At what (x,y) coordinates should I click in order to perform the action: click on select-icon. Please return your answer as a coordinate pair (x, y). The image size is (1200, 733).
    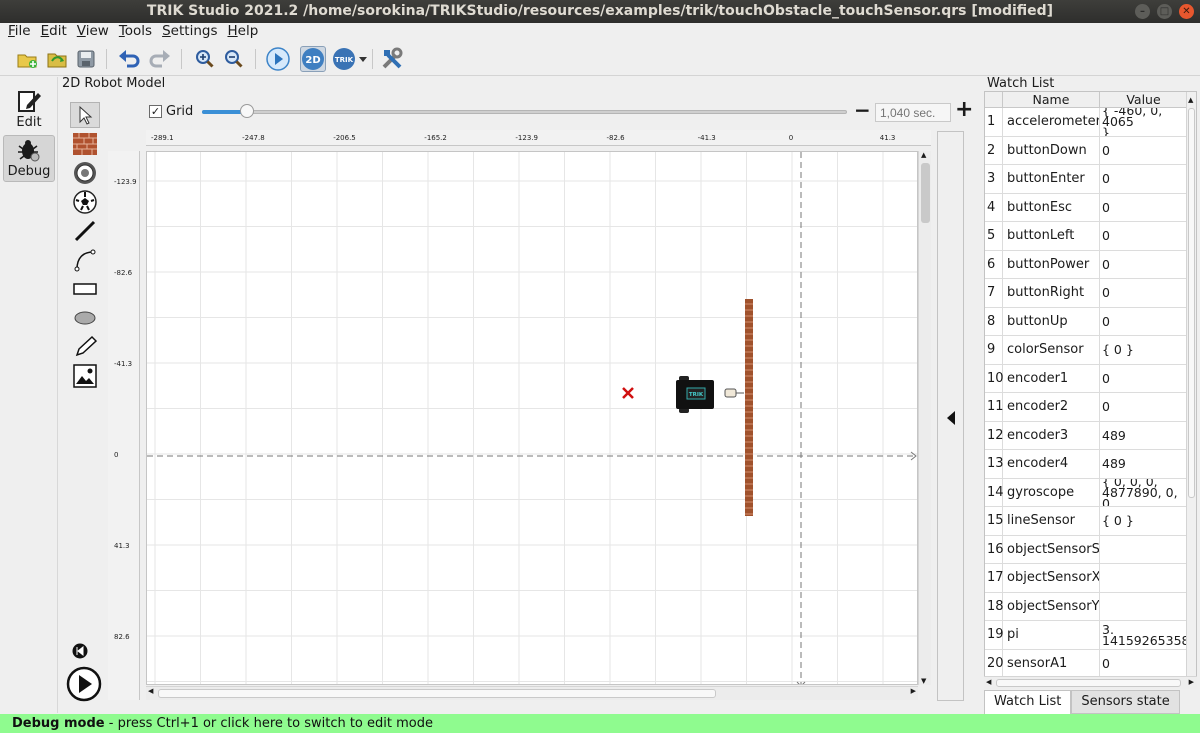
    Looking at the image, I should click on (85, 115).